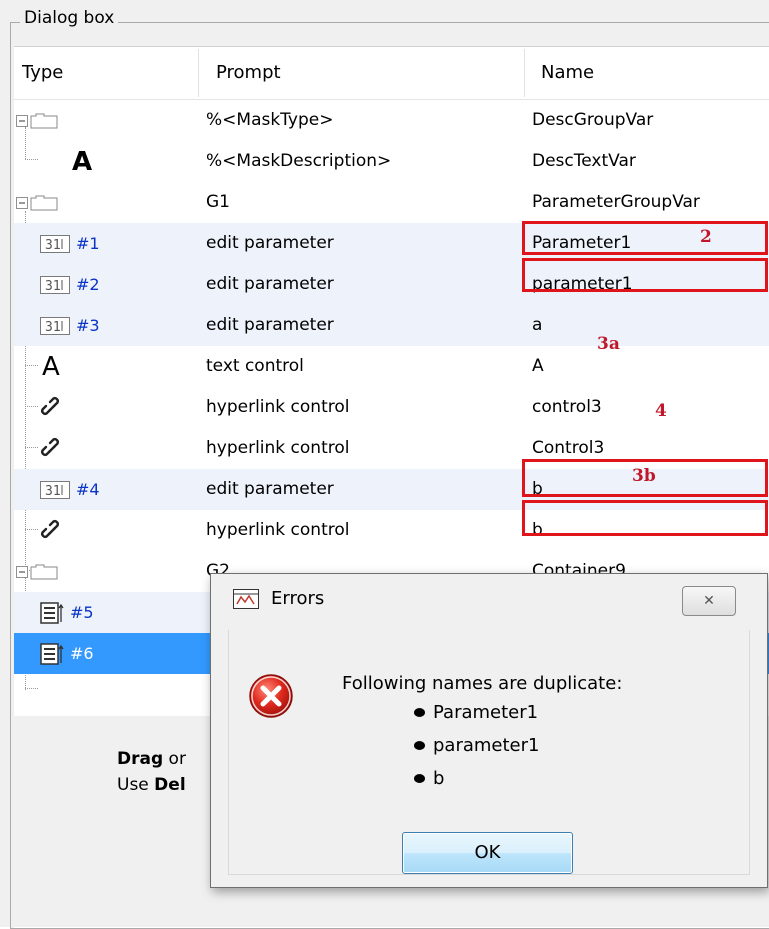 The width and height of the screenshot is (769, 929). What do you see at coordinates (608, 344) in the screenshot?
I see `annotation-label: 3a` at bounding box center [608, 344].